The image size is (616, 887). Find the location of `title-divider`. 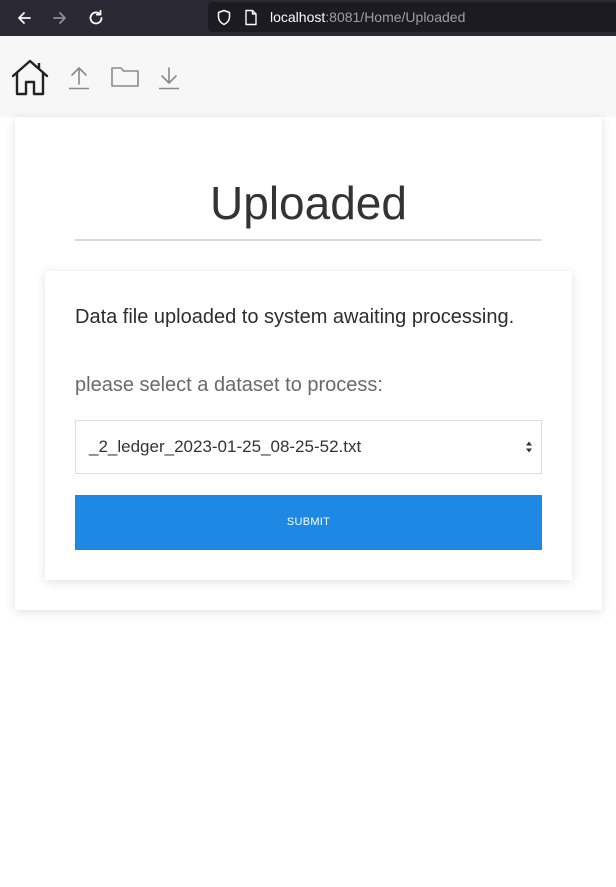

title-divider is located at coordinates (308, 240).